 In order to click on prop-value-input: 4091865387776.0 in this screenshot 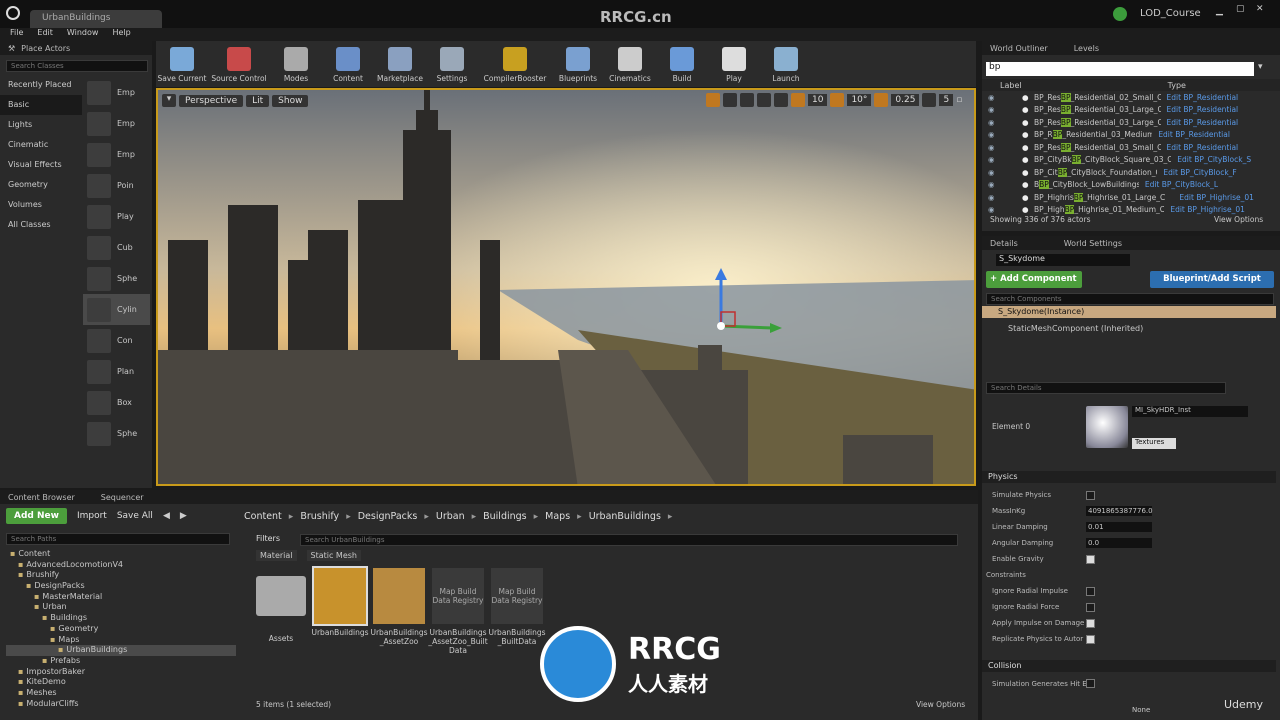, I will do `click(1119, 511)`.